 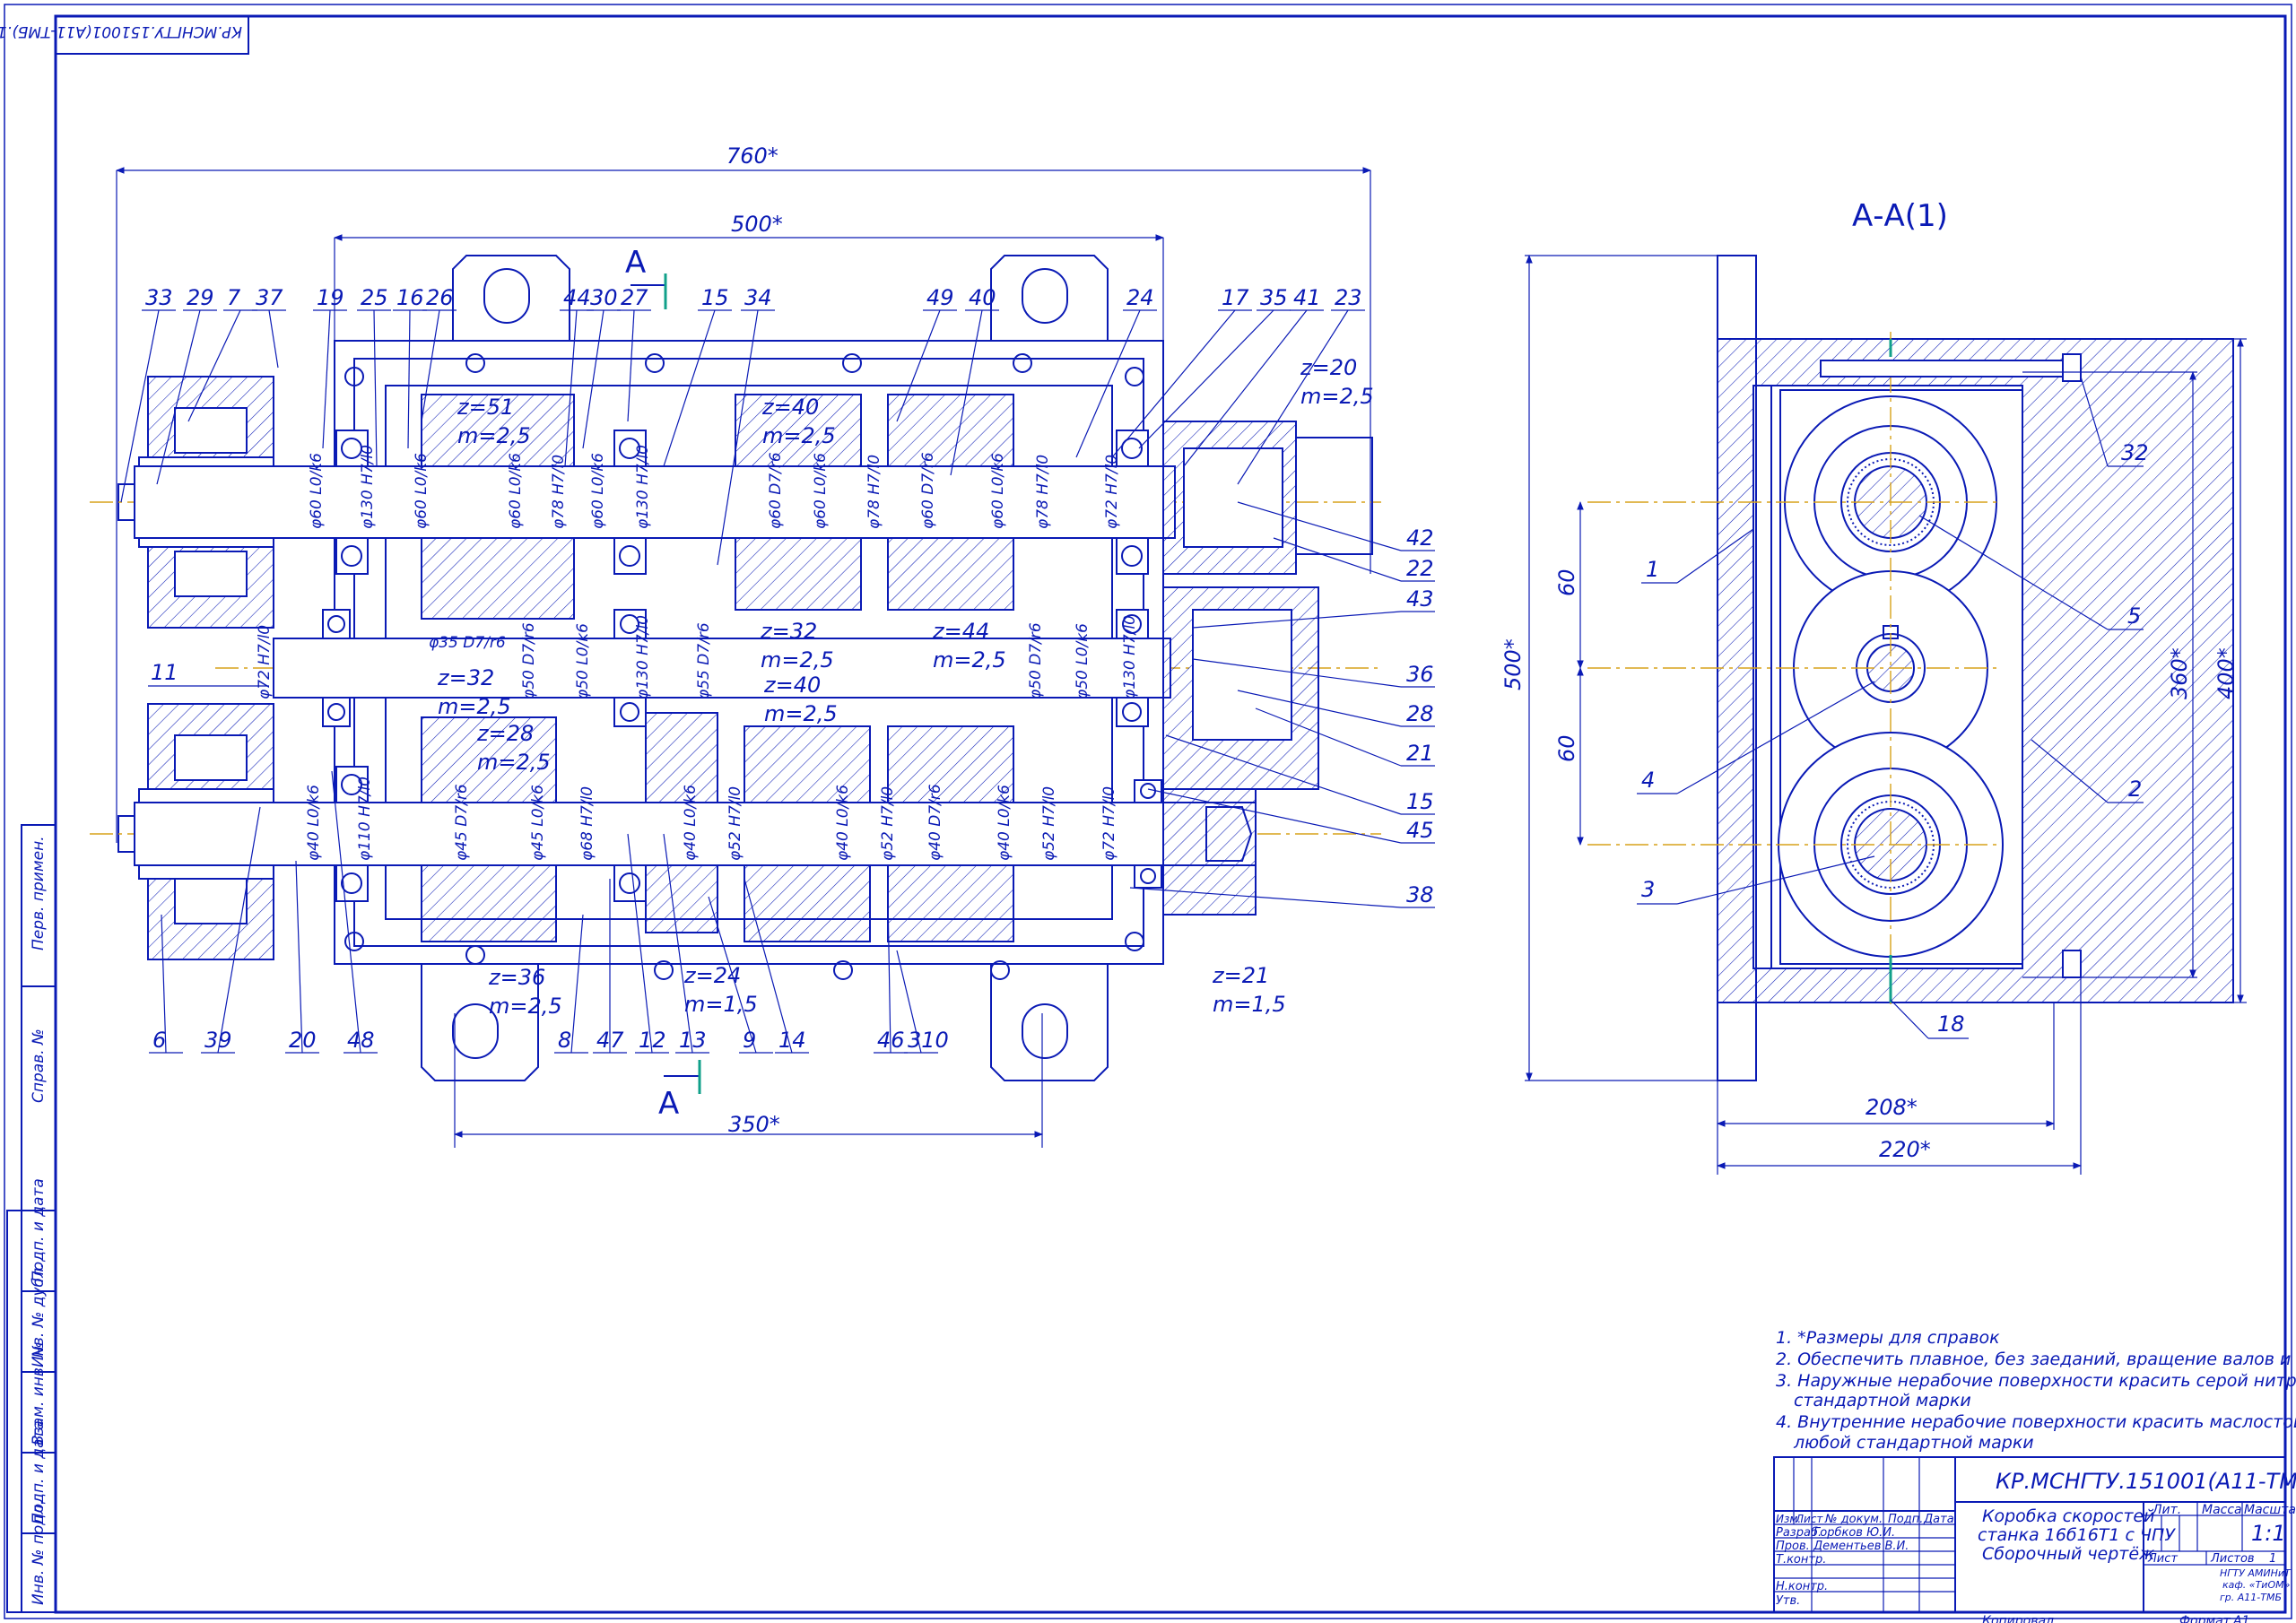 What do you see at coordinates (790, 407) in the screenshot?
I see `gear-z: z=40` at bounding box center [790, 407].